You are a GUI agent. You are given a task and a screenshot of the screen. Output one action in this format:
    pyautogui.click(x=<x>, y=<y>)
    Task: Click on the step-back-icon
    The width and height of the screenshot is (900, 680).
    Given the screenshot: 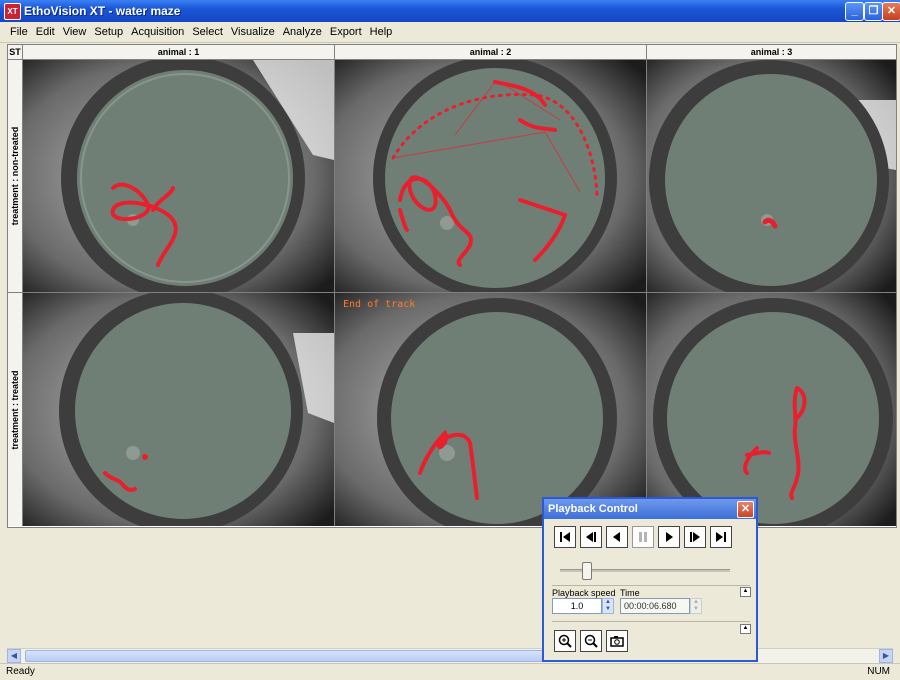 What is the action you would take?
    pyautogui.click(x=591, y=537)
    